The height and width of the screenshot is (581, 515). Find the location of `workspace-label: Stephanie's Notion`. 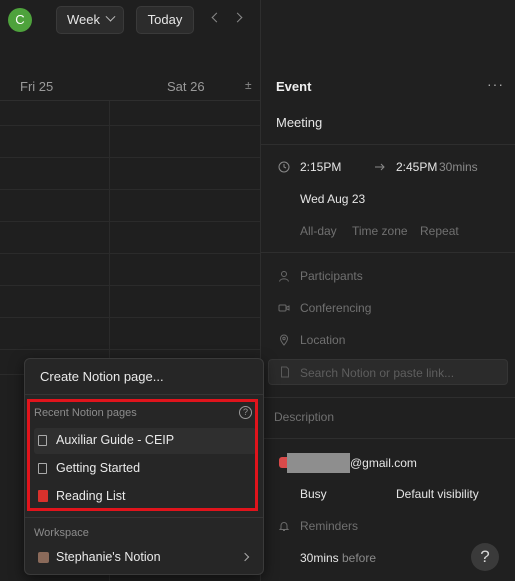

workspace-label: Stephanie's Notion is located at coordinates (108, 557).